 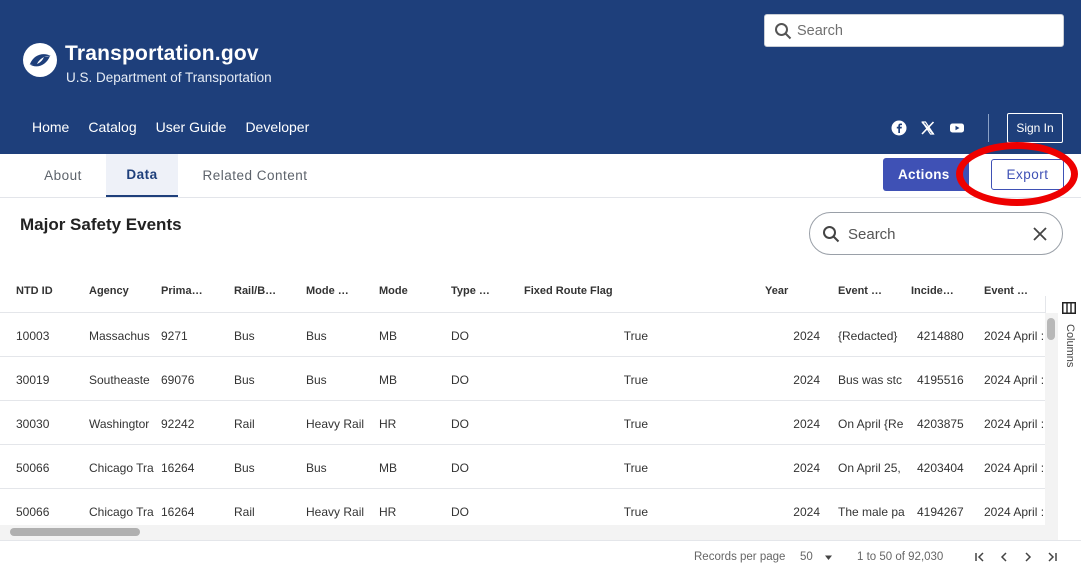 I want to click on table-cell: 9271, so click(x=174, y=336).